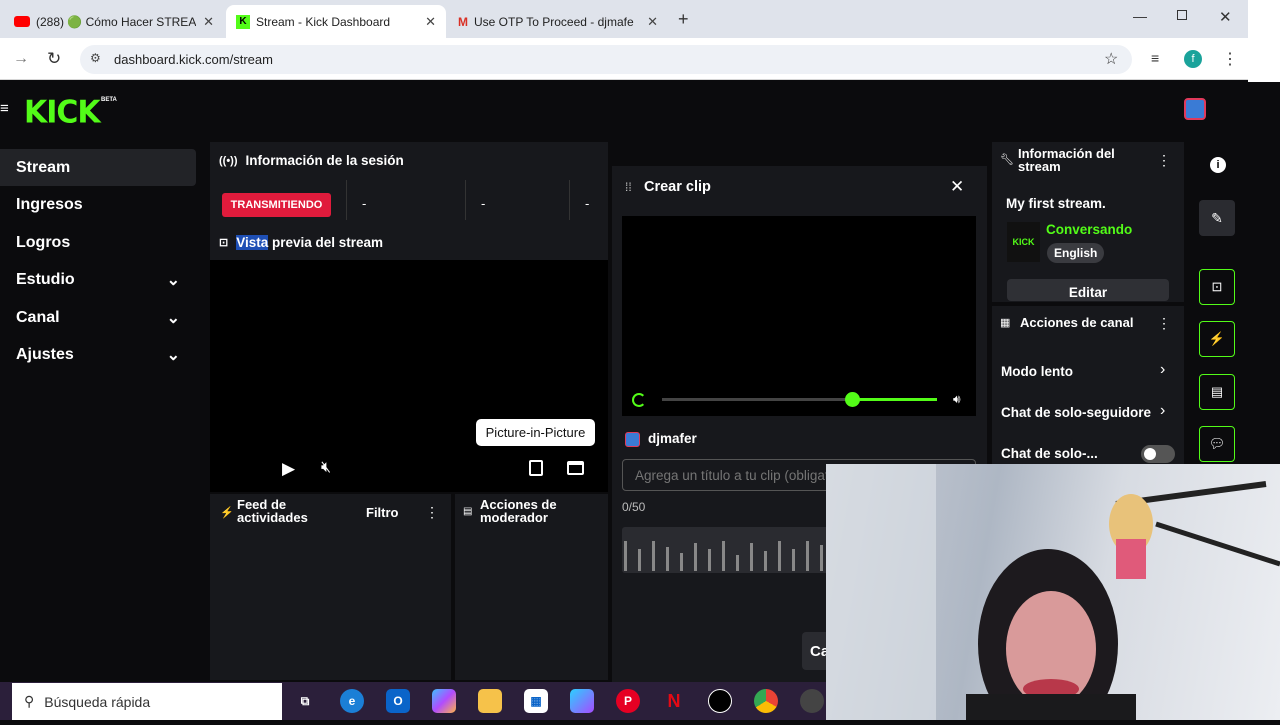 The image size is (1280, 725). What do you see at coordinates (1076, 412) in the screenshot?
I see `followers-only-label: Chat de solo-seguidores` at bounding box center [1076, 412].